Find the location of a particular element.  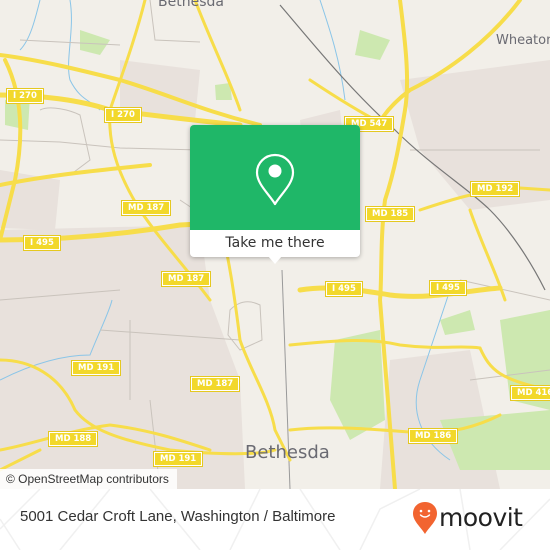

road-shield-md192: MD 192 is located at coordinates (495, 189).